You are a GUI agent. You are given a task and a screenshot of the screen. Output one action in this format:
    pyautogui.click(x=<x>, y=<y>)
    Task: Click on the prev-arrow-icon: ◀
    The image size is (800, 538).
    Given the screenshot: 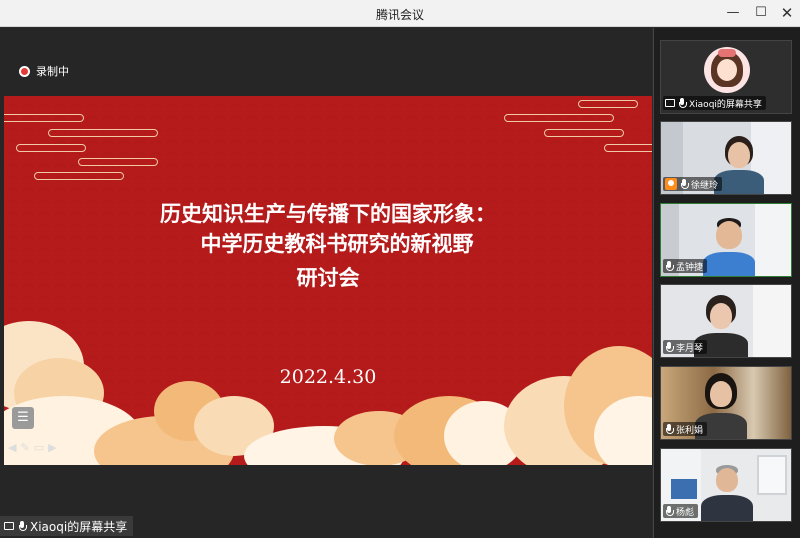 What is the action you would take?
    pyautogui.click(x=12, y=447)
    